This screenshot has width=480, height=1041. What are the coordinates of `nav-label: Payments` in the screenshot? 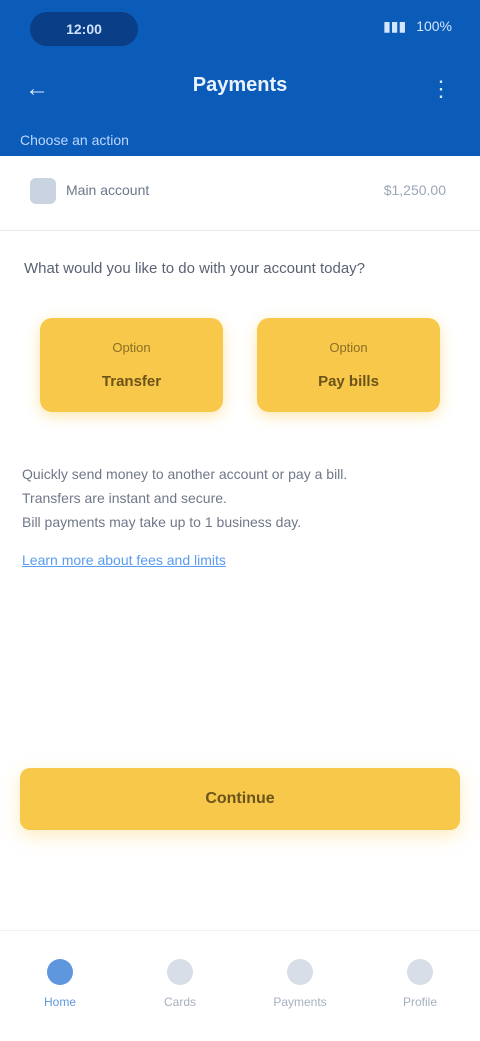 It's located at (300, 1002).